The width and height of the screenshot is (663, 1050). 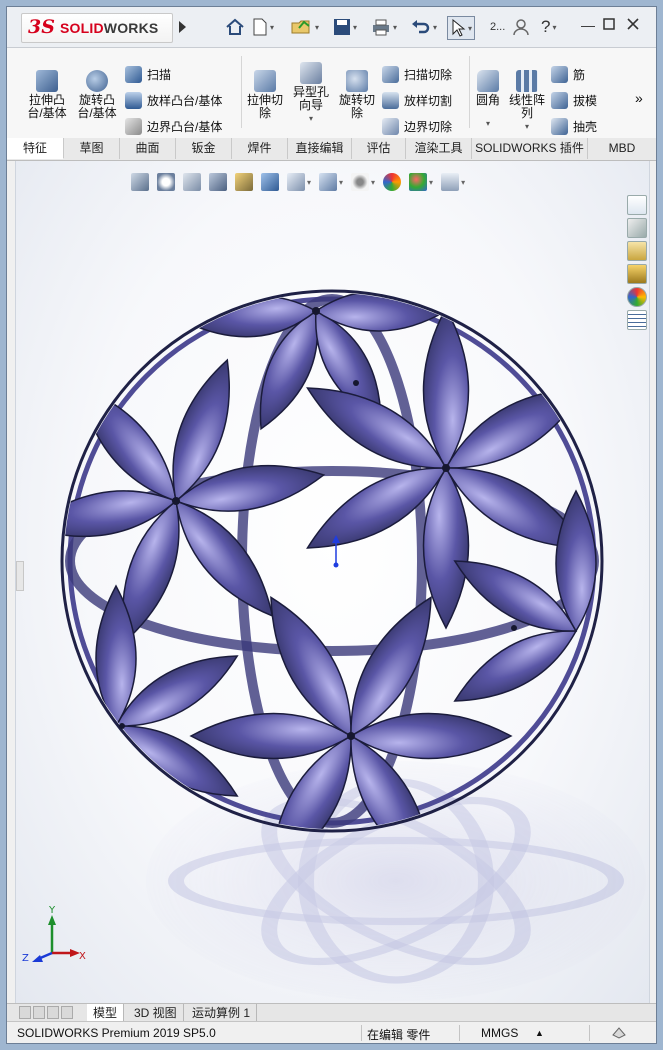 I want to click on tab-3d-views: 3D 视图, so click(x=156, y=1013).